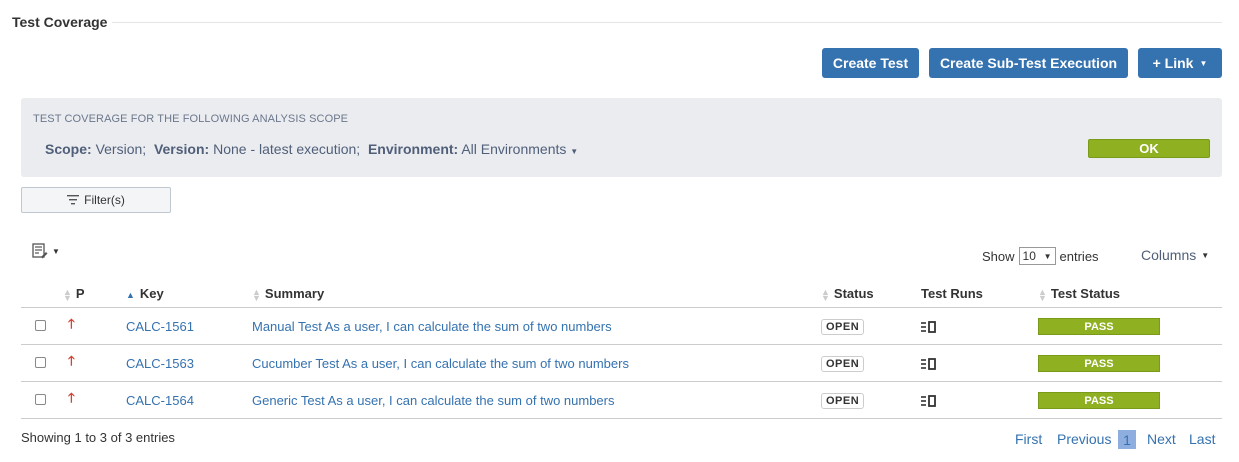 The width and height of the screenshot is (1239, 462). I want to click on sort-ascending-icon: ▲, so click(130, 295).